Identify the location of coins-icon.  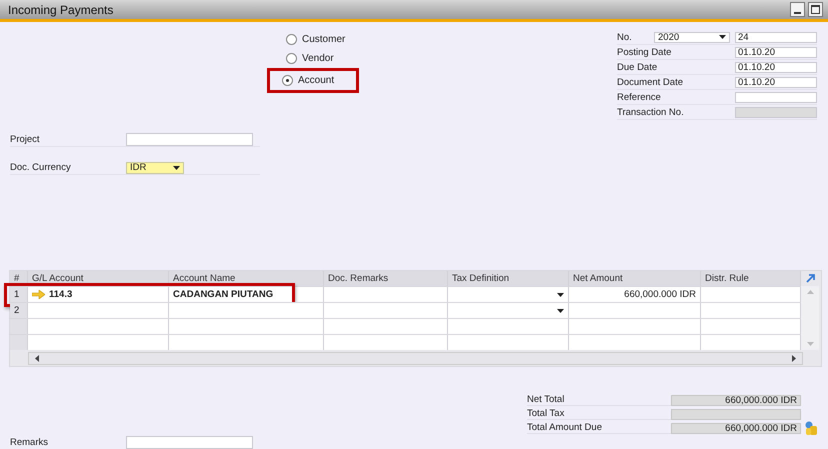
(811, 428).